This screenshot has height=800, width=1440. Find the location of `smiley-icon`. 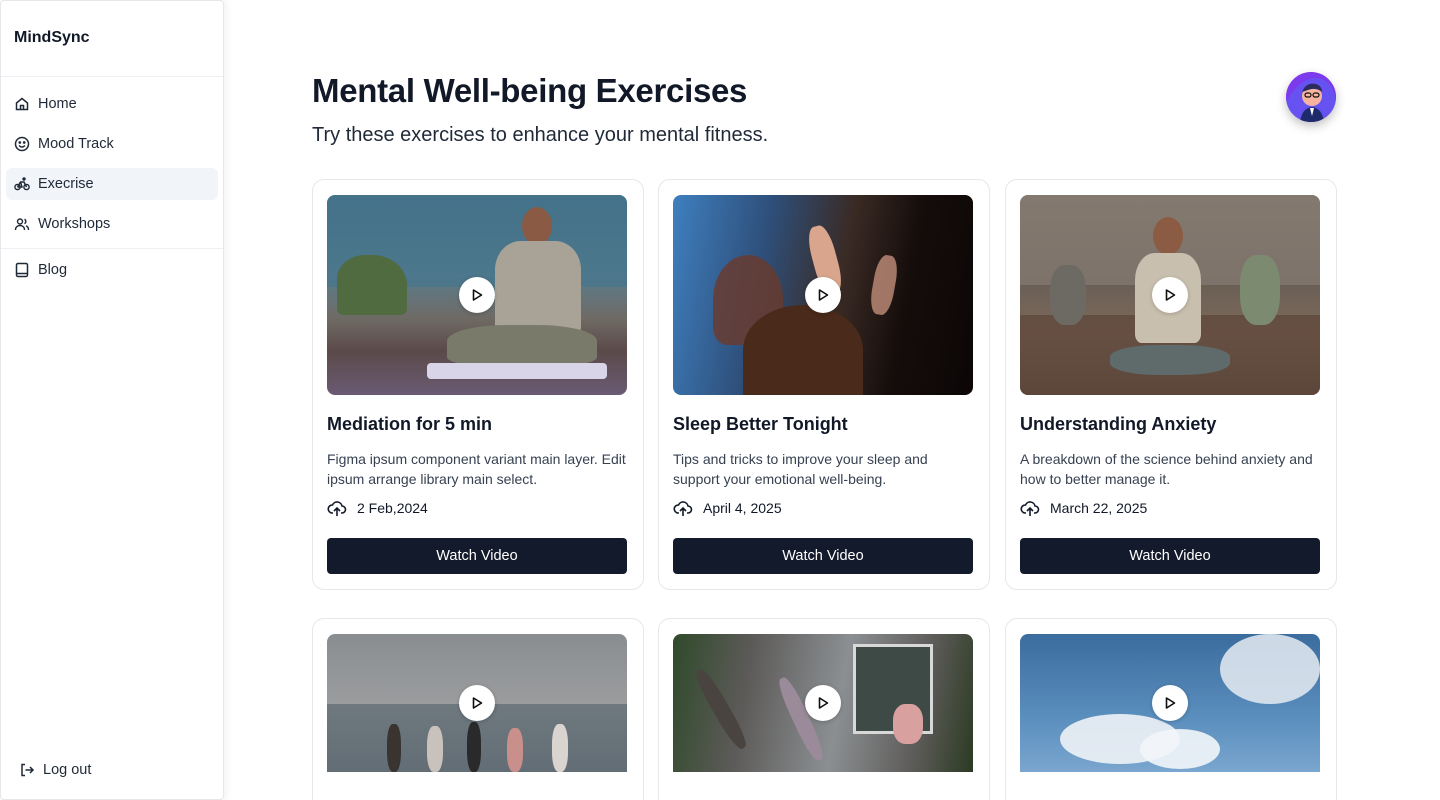

smiley-icon is located at coordinates (22, 144).